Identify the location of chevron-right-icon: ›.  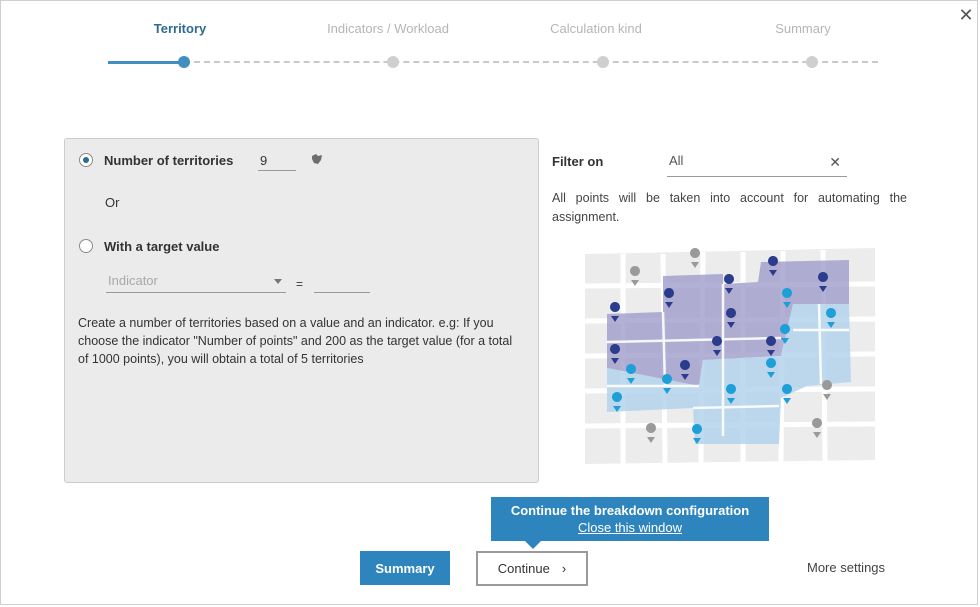
(564, 568).